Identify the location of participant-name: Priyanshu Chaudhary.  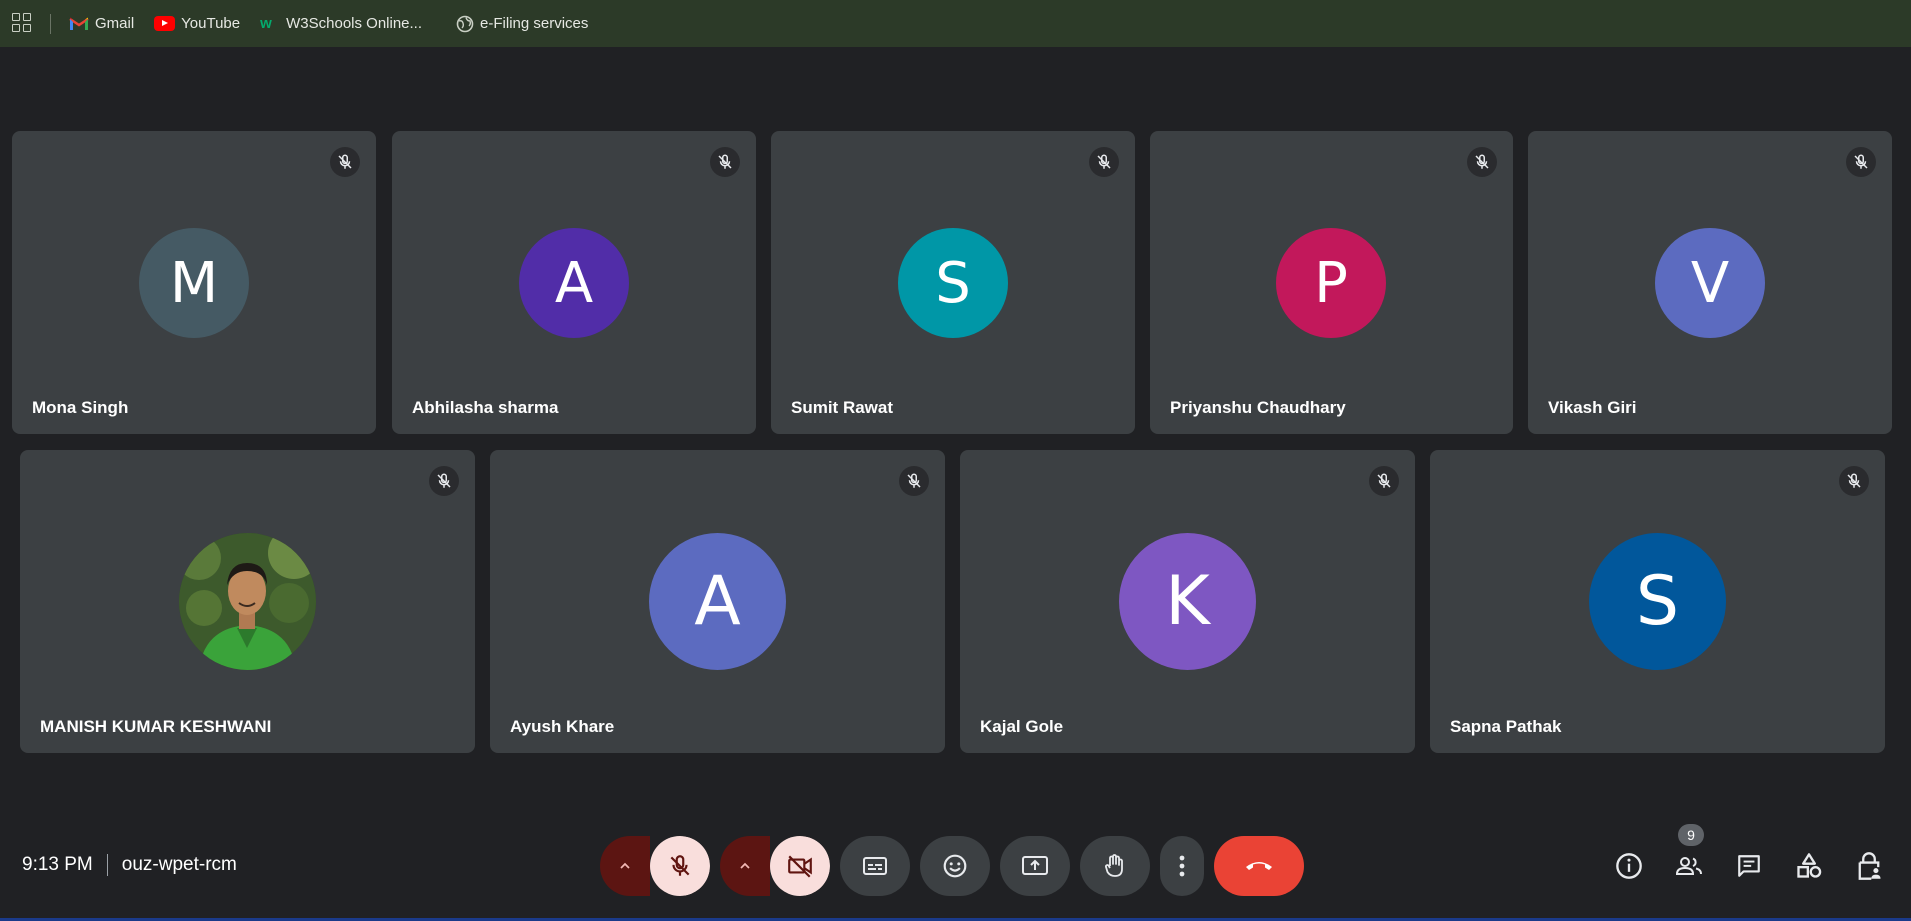
(1258, 407).